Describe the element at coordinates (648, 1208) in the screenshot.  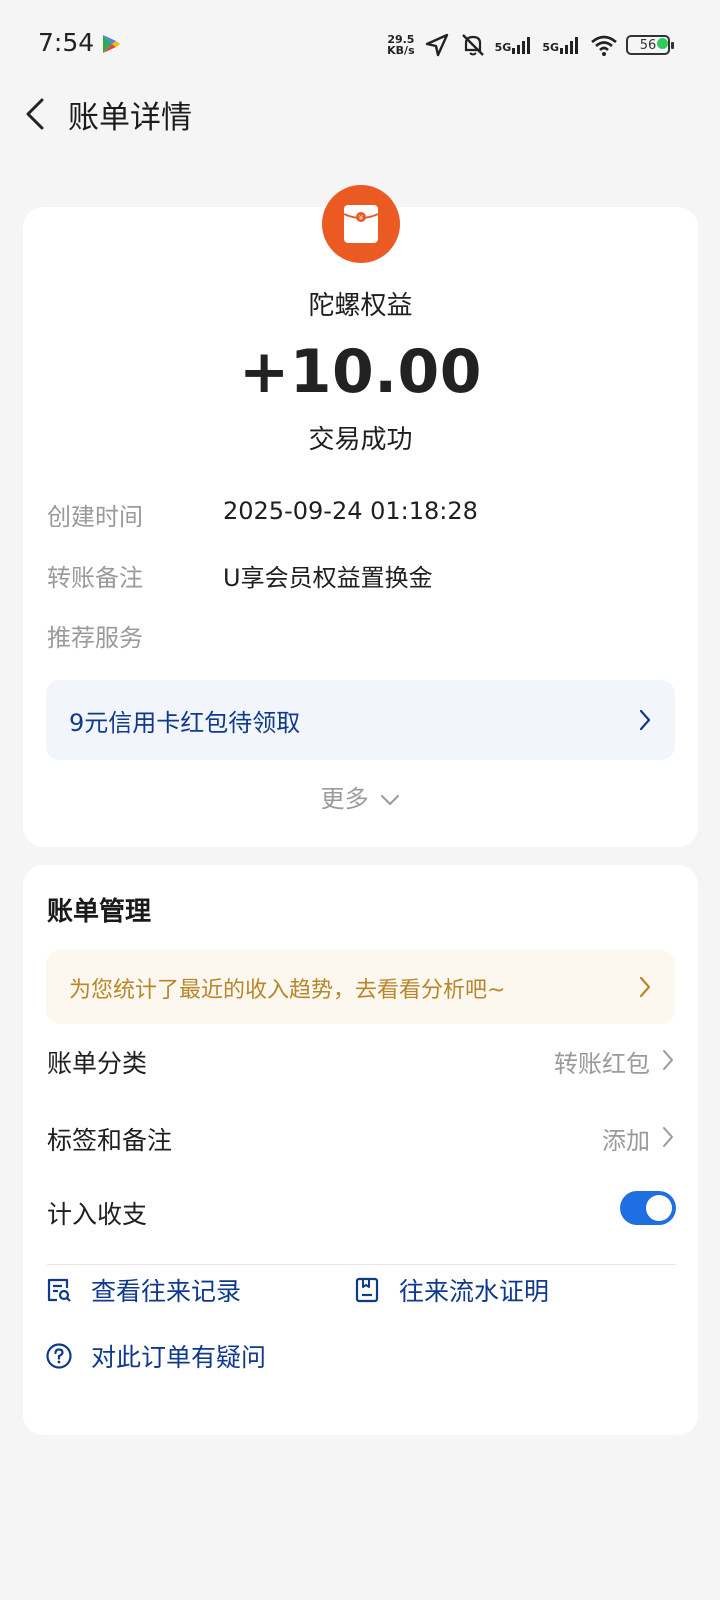
I see `include-in-stats-toggle` at that location.